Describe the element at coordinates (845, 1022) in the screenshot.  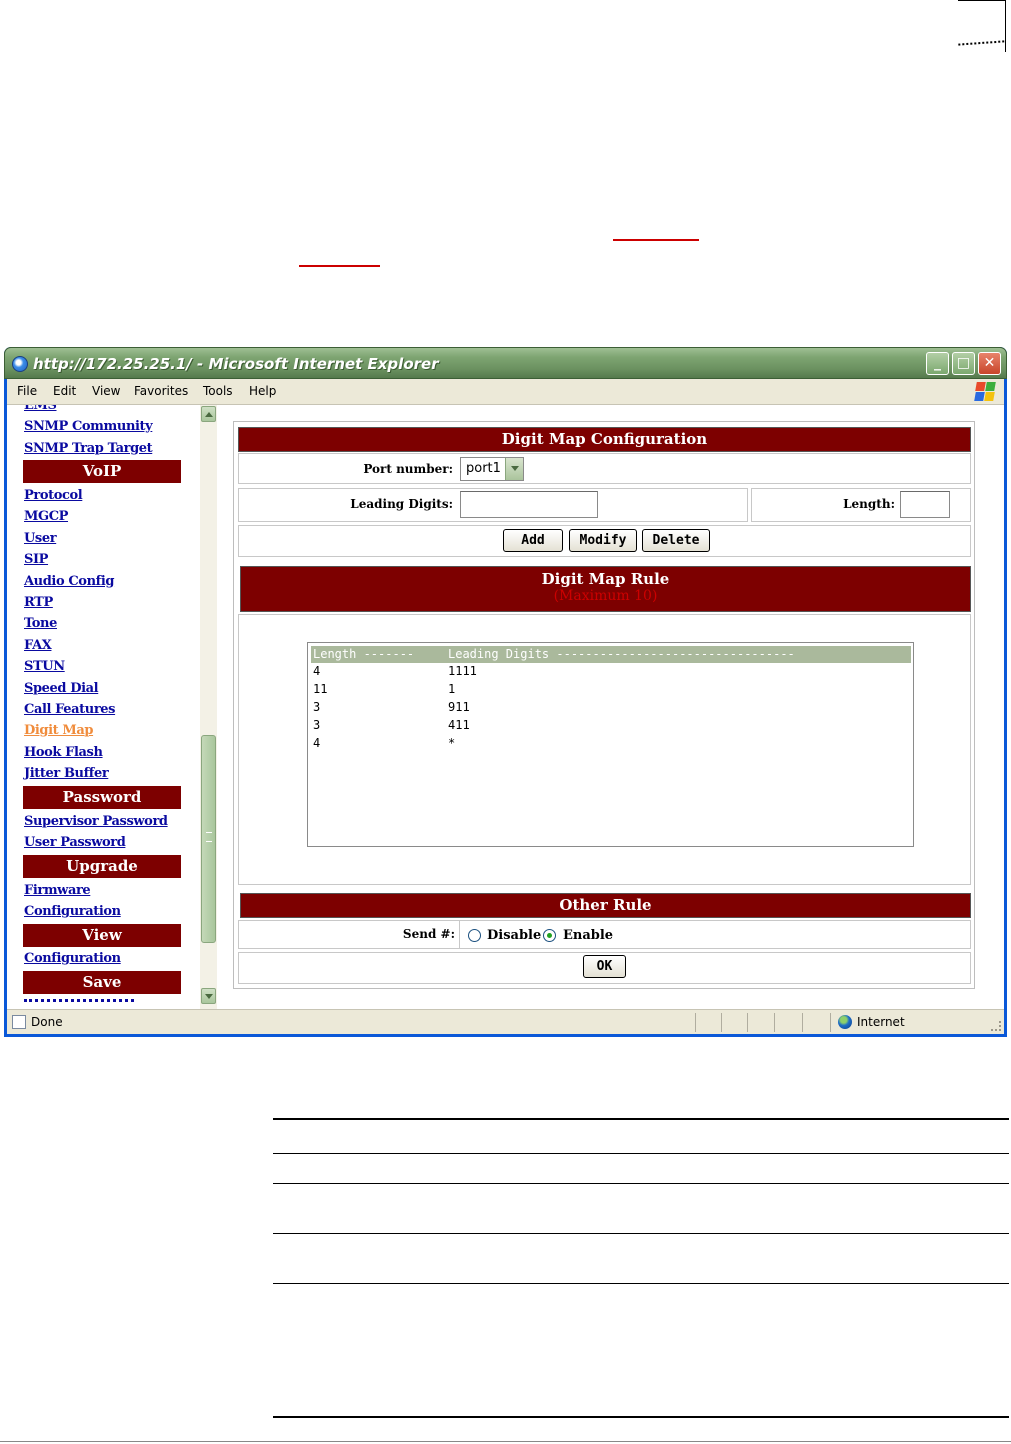
I see `internet-zone-icon` at that location.